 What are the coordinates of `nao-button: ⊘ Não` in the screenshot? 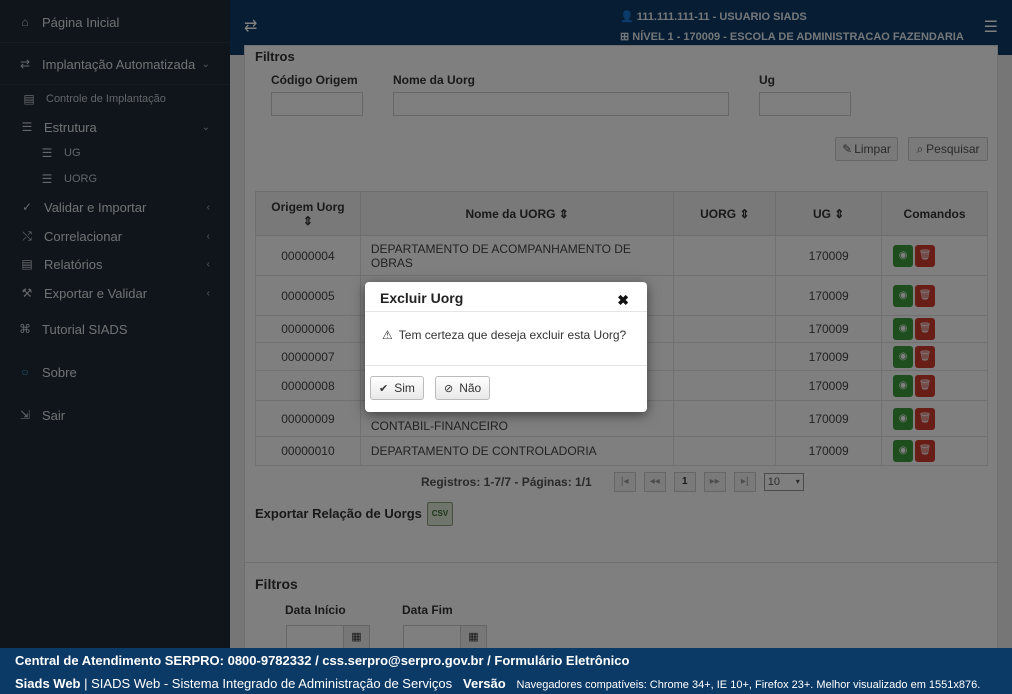 It's located at (463, 388).